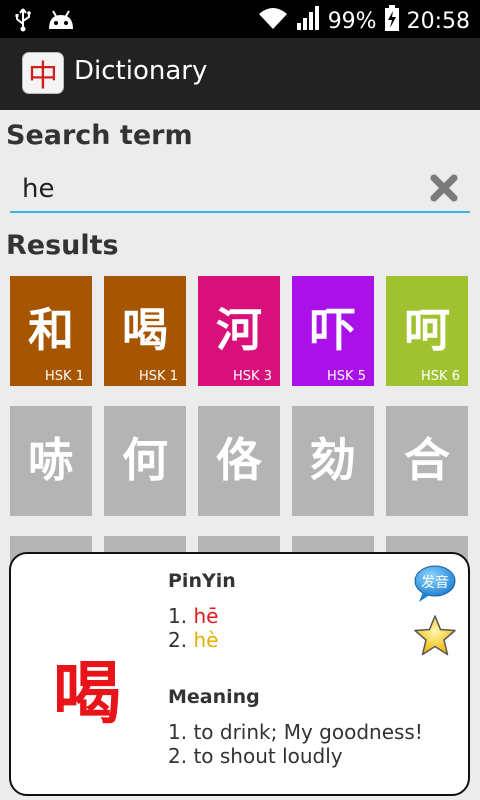 The image size is (480, 800). I want to click on hsk-level: HSK 6, so click(440, 376).